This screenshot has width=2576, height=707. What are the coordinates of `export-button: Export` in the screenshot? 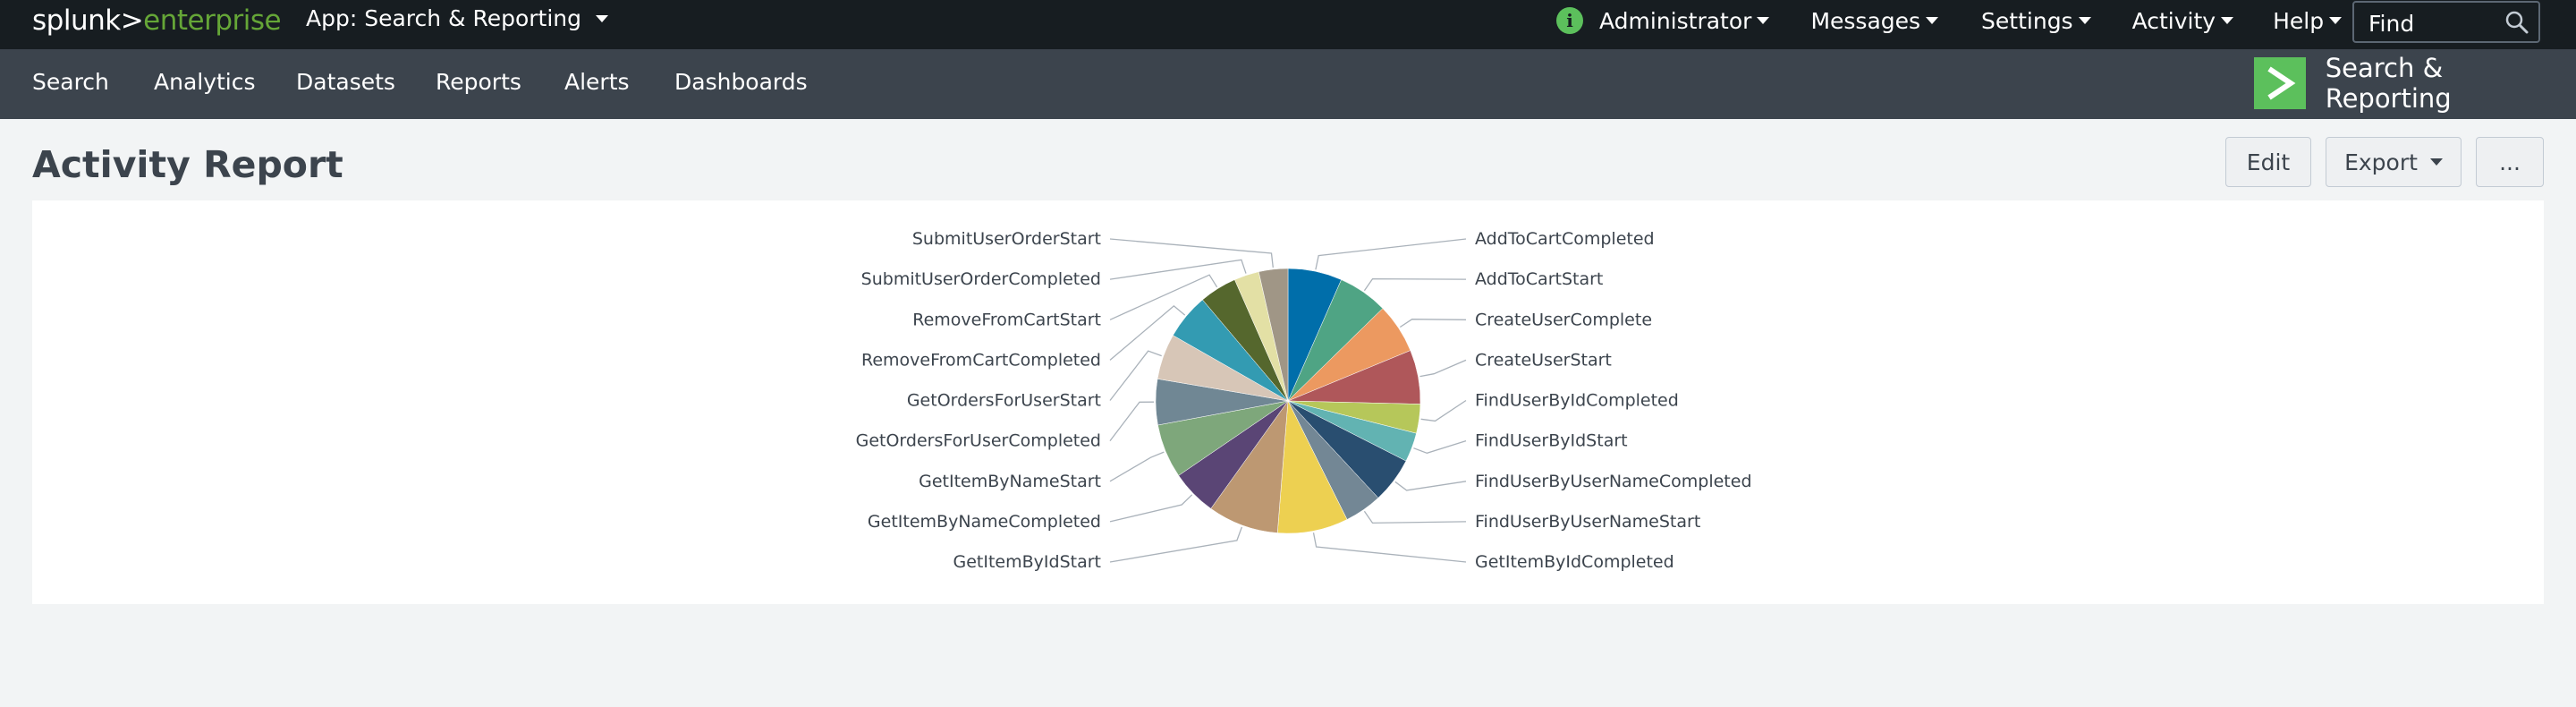 It's located at (2394, 162).